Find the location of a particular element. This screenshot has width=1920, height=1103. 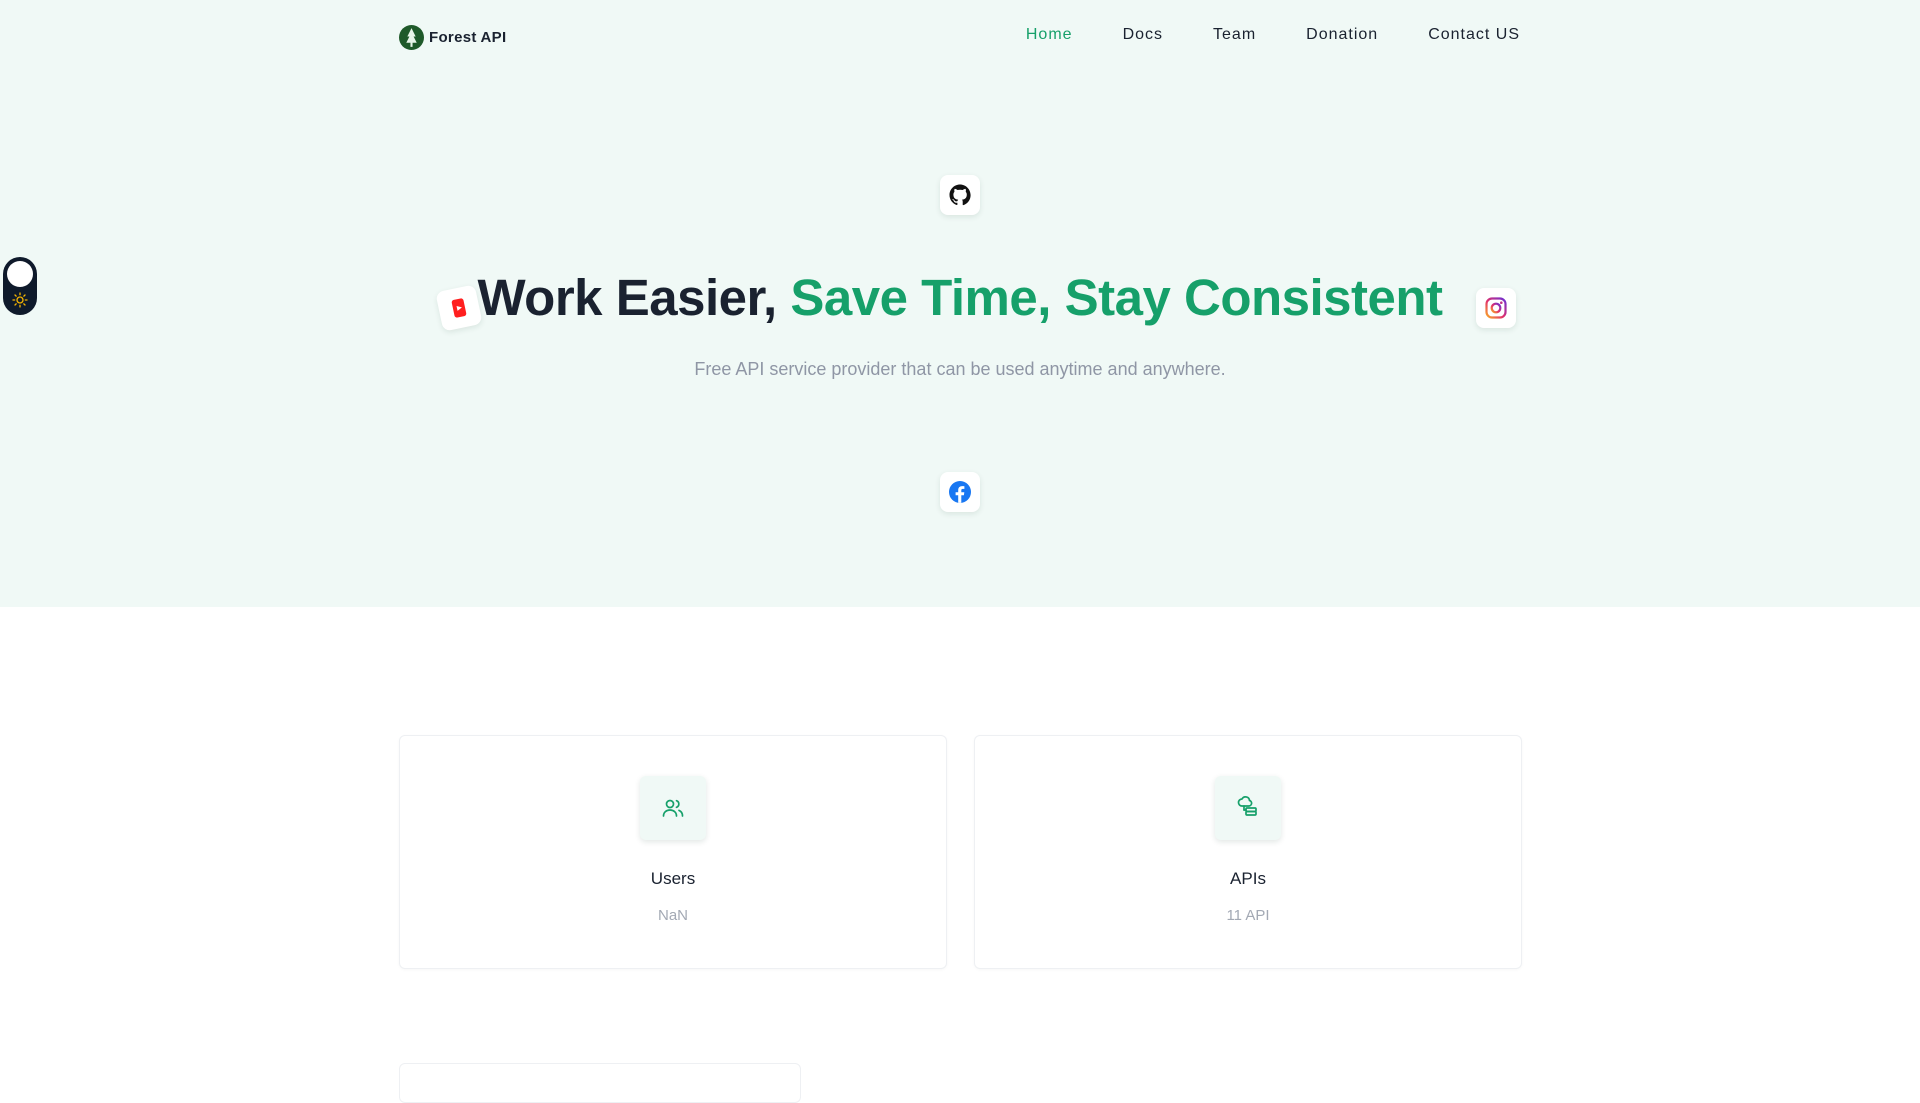

brand-name: Forest API is located at coordinates (468, 37).